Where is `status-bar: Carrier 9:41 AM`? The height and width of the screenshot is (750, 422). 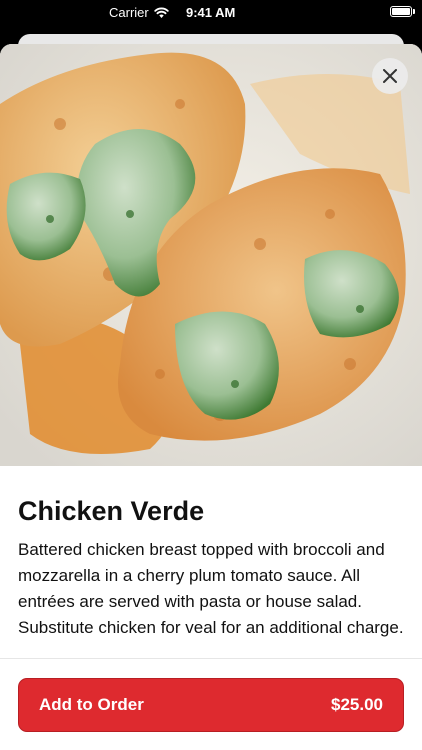
status-bar: Carrier 9:41 AM is located at coordinates (211, 13).